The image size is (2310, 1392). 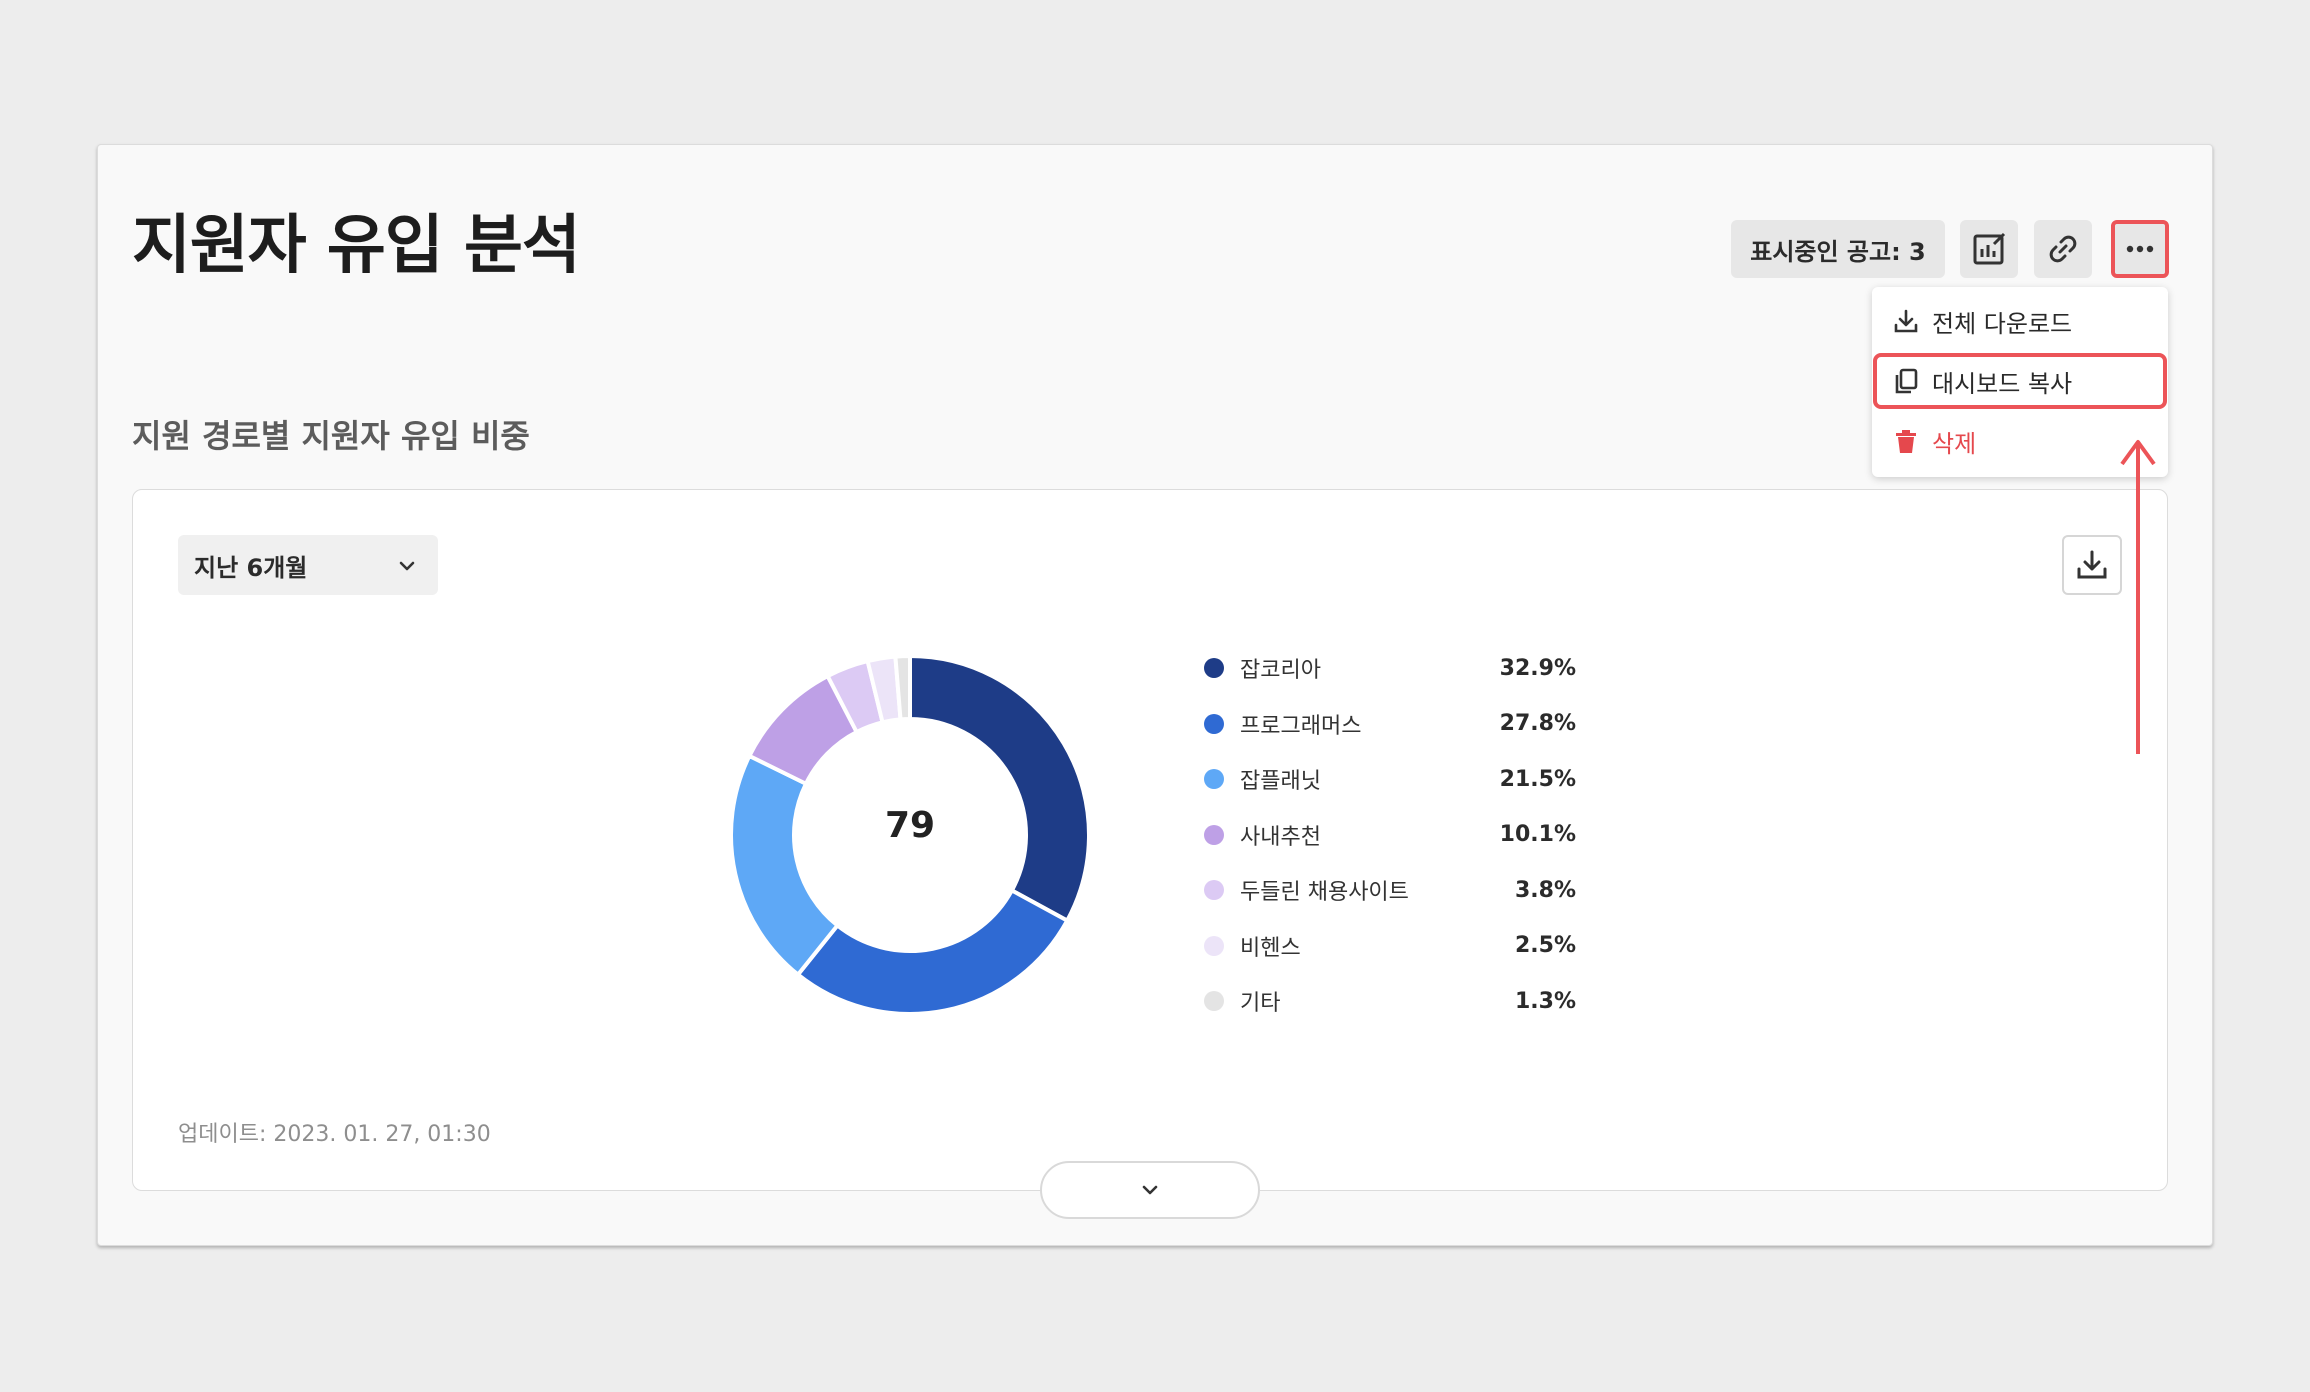 What do you see at coordinates (1545, 945) in the screenshot?
I see `legend-value: 2.5%` at bounding box center [1545, 945].